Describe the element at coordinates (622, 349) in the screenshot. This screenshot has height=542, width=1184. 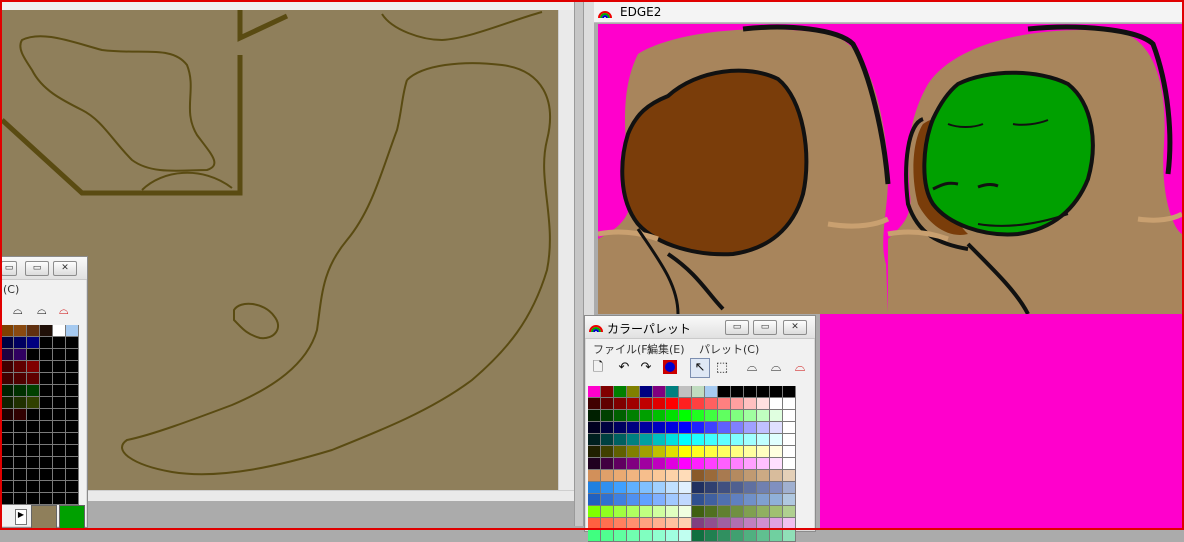
I see `menu-file: ファイル(F)` at that location.